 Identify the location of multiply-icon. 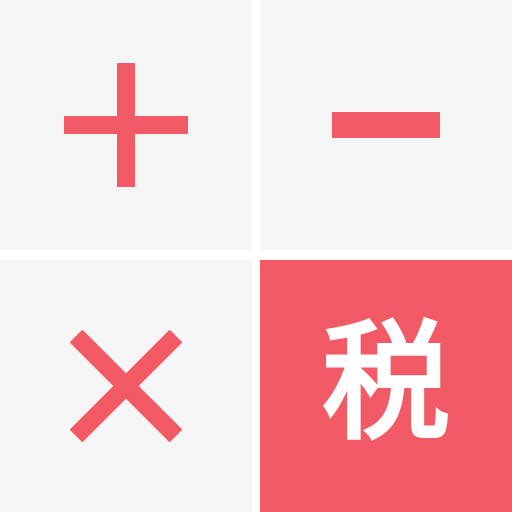
(126, 386).